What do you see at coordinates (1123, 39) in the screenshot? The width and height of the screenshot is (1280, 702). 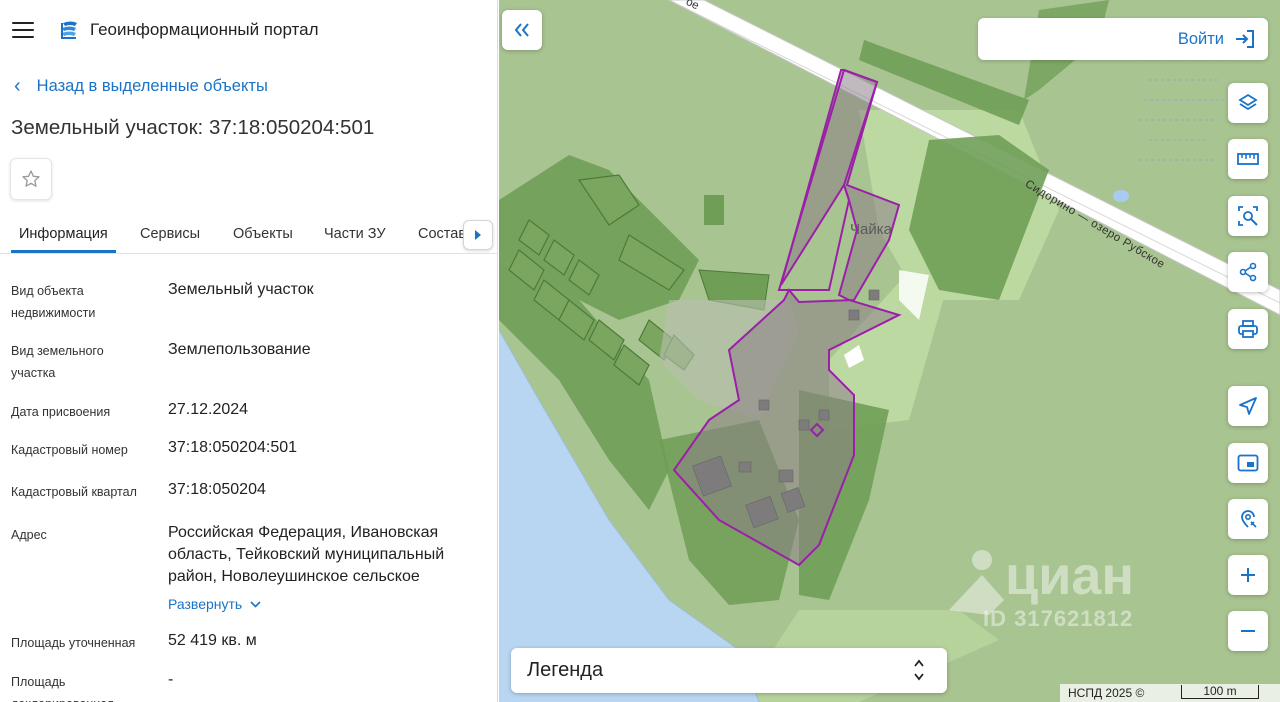 I see `login-button: Войти` at bounding box center [1123, 39].